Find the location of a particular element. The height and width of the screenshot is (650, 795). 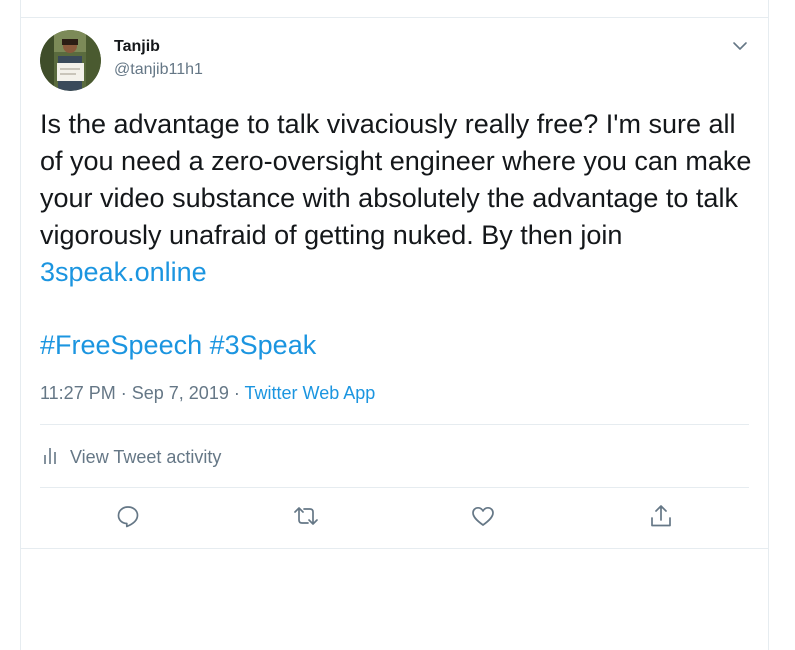

divider-actions-top is located at coordinates (394, 487).